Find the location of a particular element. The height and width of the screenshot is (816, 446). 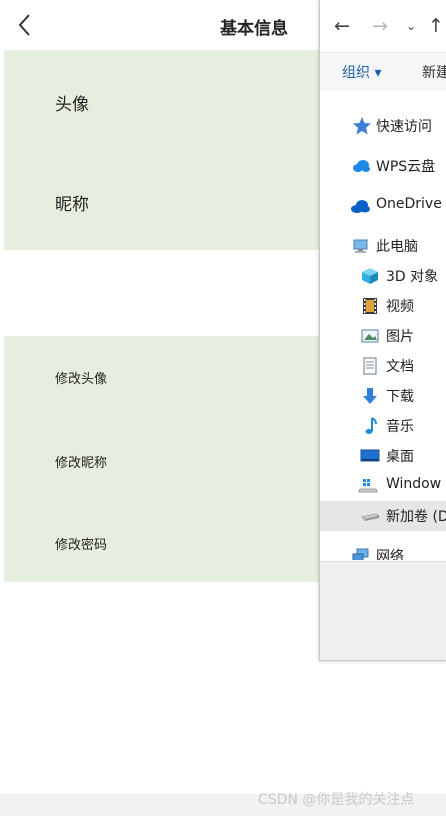

recent-dropdown-icon: ⌄ is located at coordinates (411, 26).